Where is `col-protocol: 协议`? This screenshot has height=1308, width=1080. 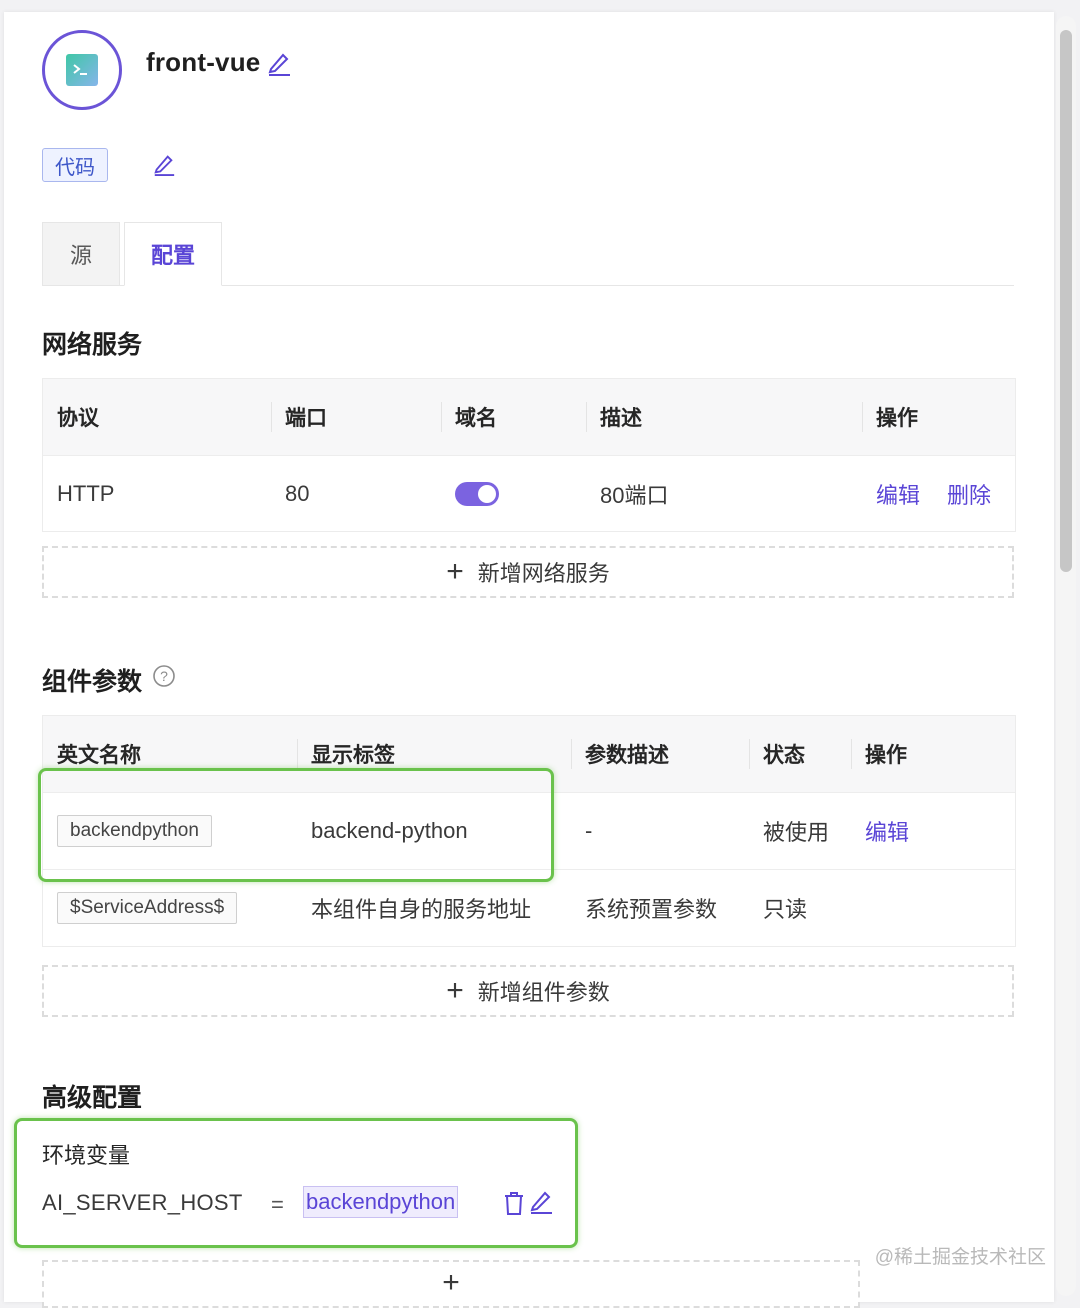
col-protocol: 协议 is located at coordinates (78, 418).